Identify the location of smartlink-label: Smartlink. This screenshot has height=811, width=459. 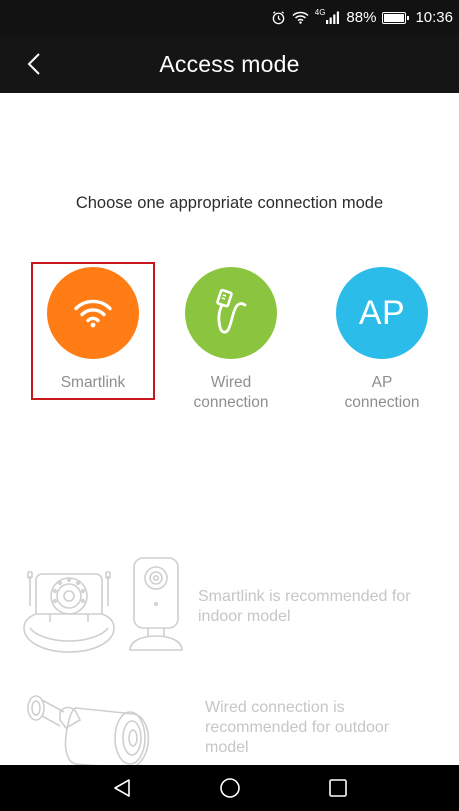
(93, 382).